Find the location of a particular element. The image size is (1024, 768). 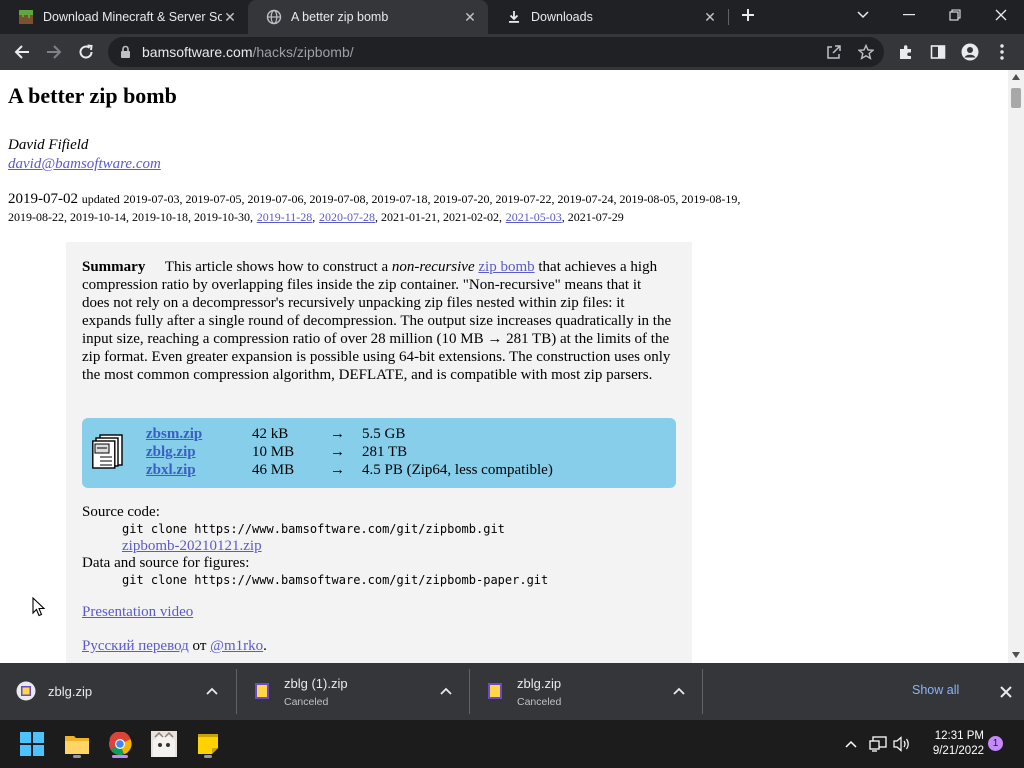

expanded-size: 5.5 GB is located at coordinates (384, 434).